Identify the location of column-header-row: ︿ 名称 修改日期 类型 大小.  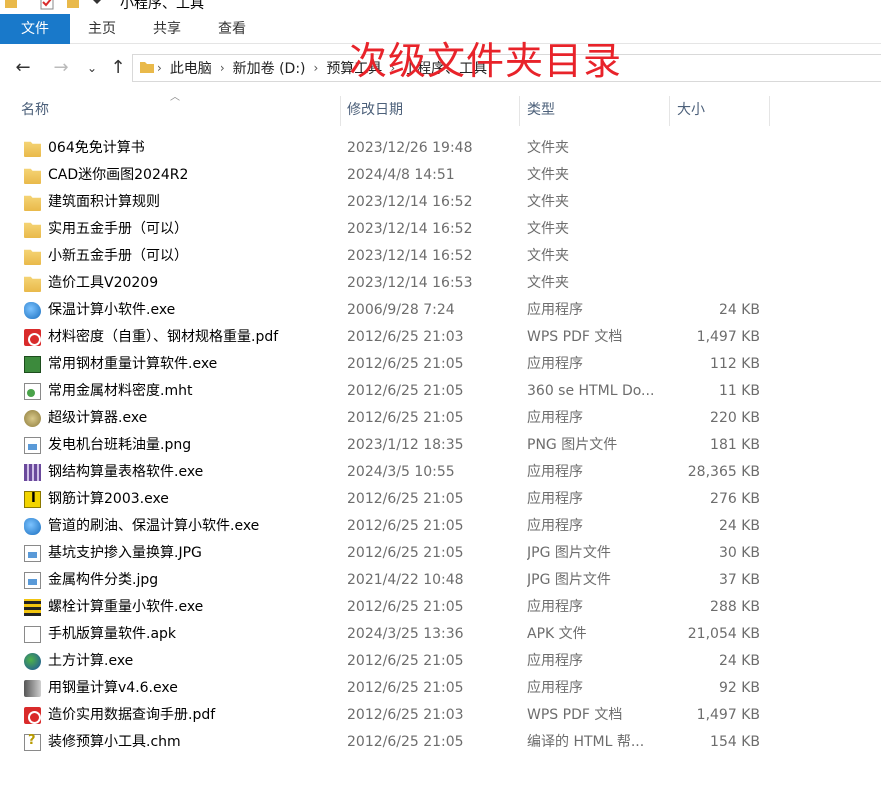
(440, 109).